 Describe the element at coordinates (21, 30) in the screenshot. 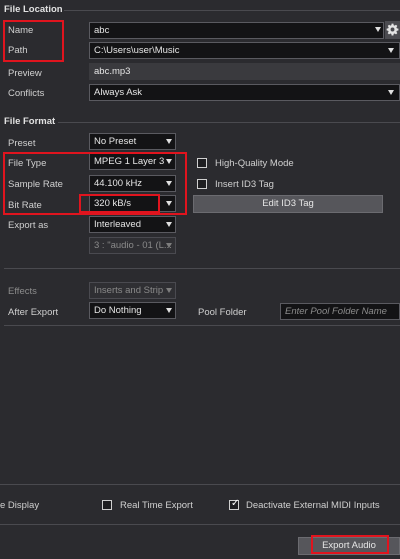

I see `name-label: Name` at that location.